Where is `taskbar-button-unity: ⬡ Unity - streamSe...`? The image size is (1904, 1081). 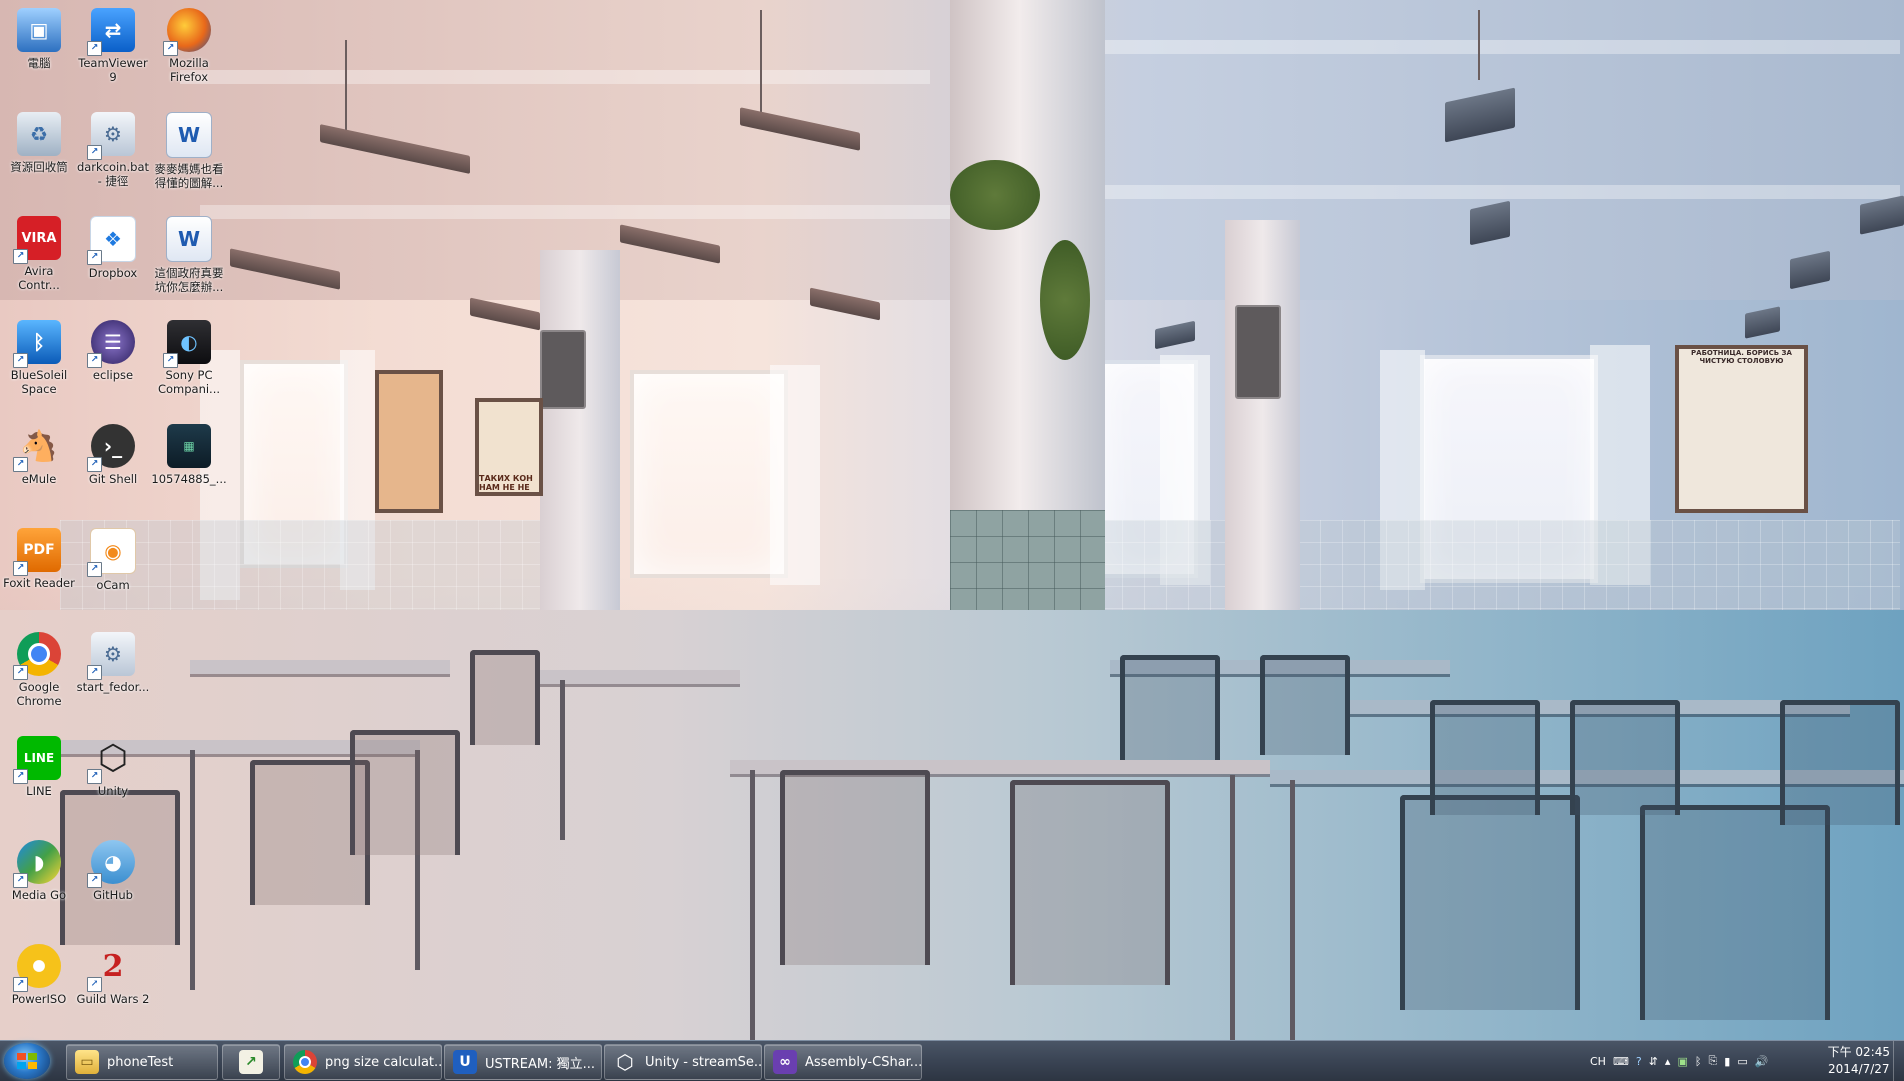
taskbar-button-unity: ⬡ Unity - streamSe... is located at coordinates (683, 1062).